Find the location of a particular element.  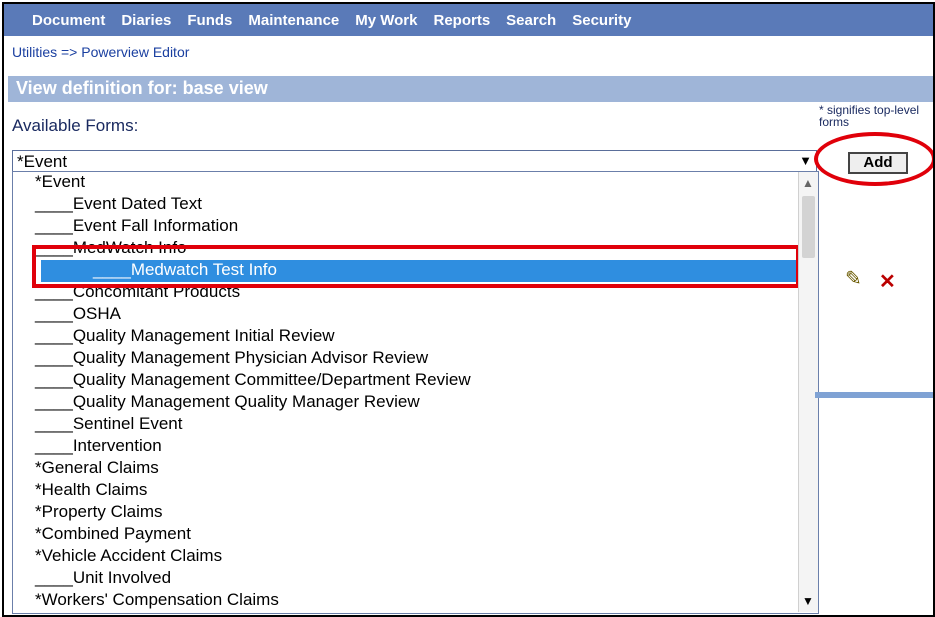

scroll-down-icon: ▼ is located at coordinates (808, 601).